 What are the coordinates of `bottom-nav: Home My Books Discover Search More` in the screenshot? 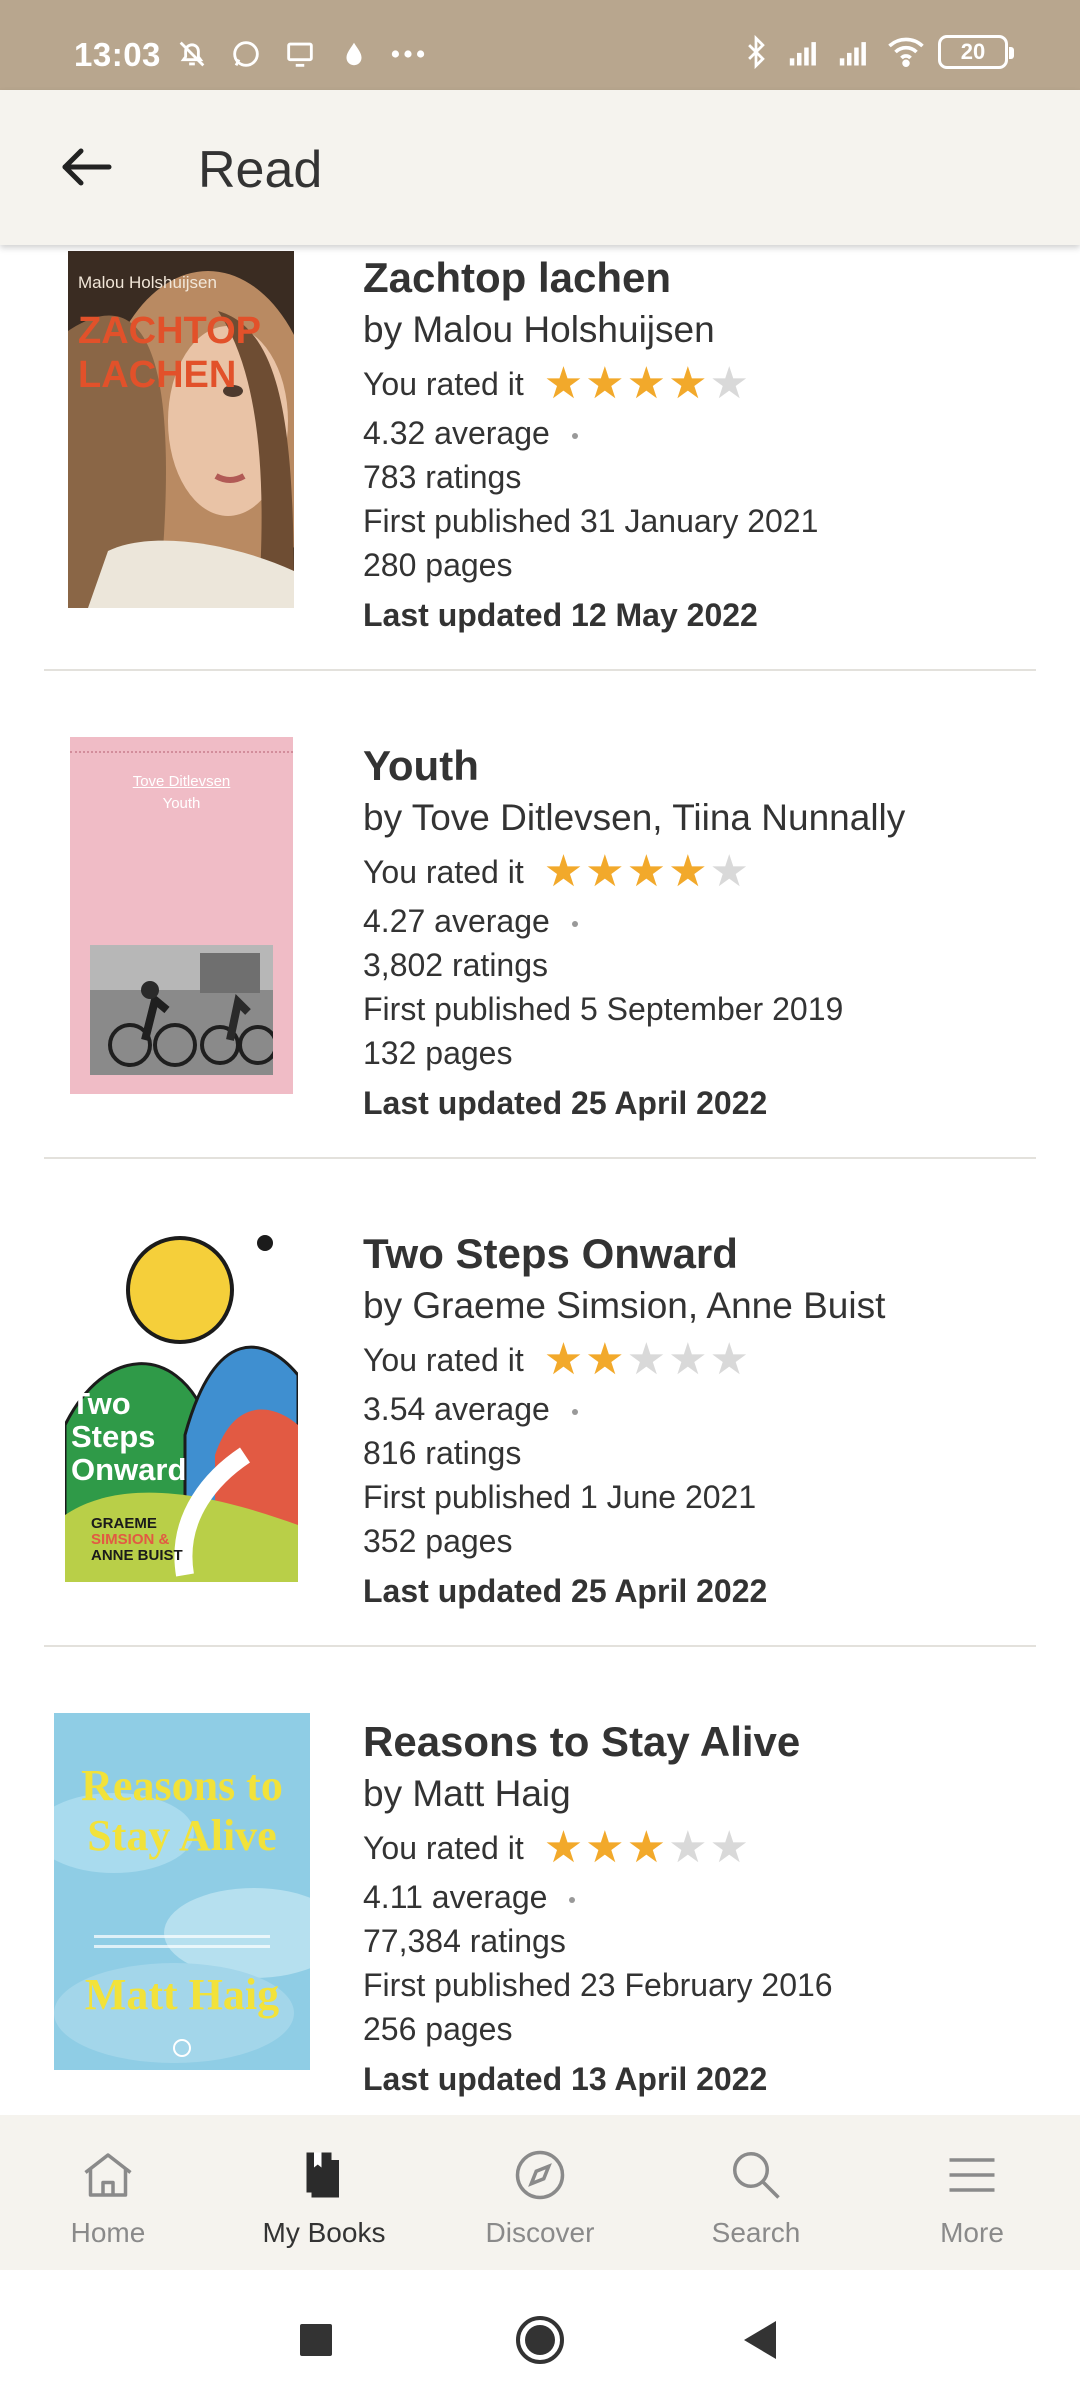 It's located at (540, 2192).